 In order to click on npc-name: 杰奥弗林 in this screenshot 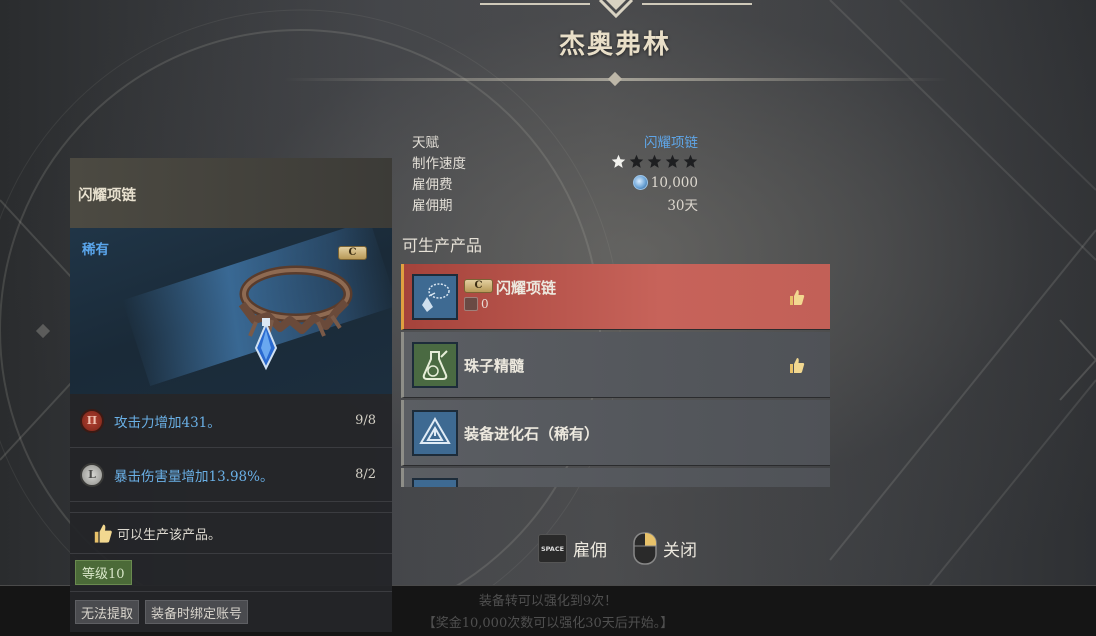, I will do `click(614, 45)`.